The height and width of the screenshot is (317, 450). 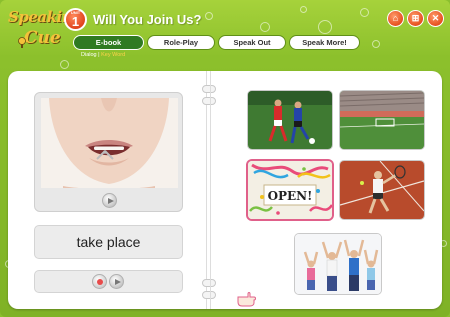 What do you see at coordinates (113, 55) in the screenshot?
I see `subnav-key-word: Key Word` at bounding box center [113, 55].